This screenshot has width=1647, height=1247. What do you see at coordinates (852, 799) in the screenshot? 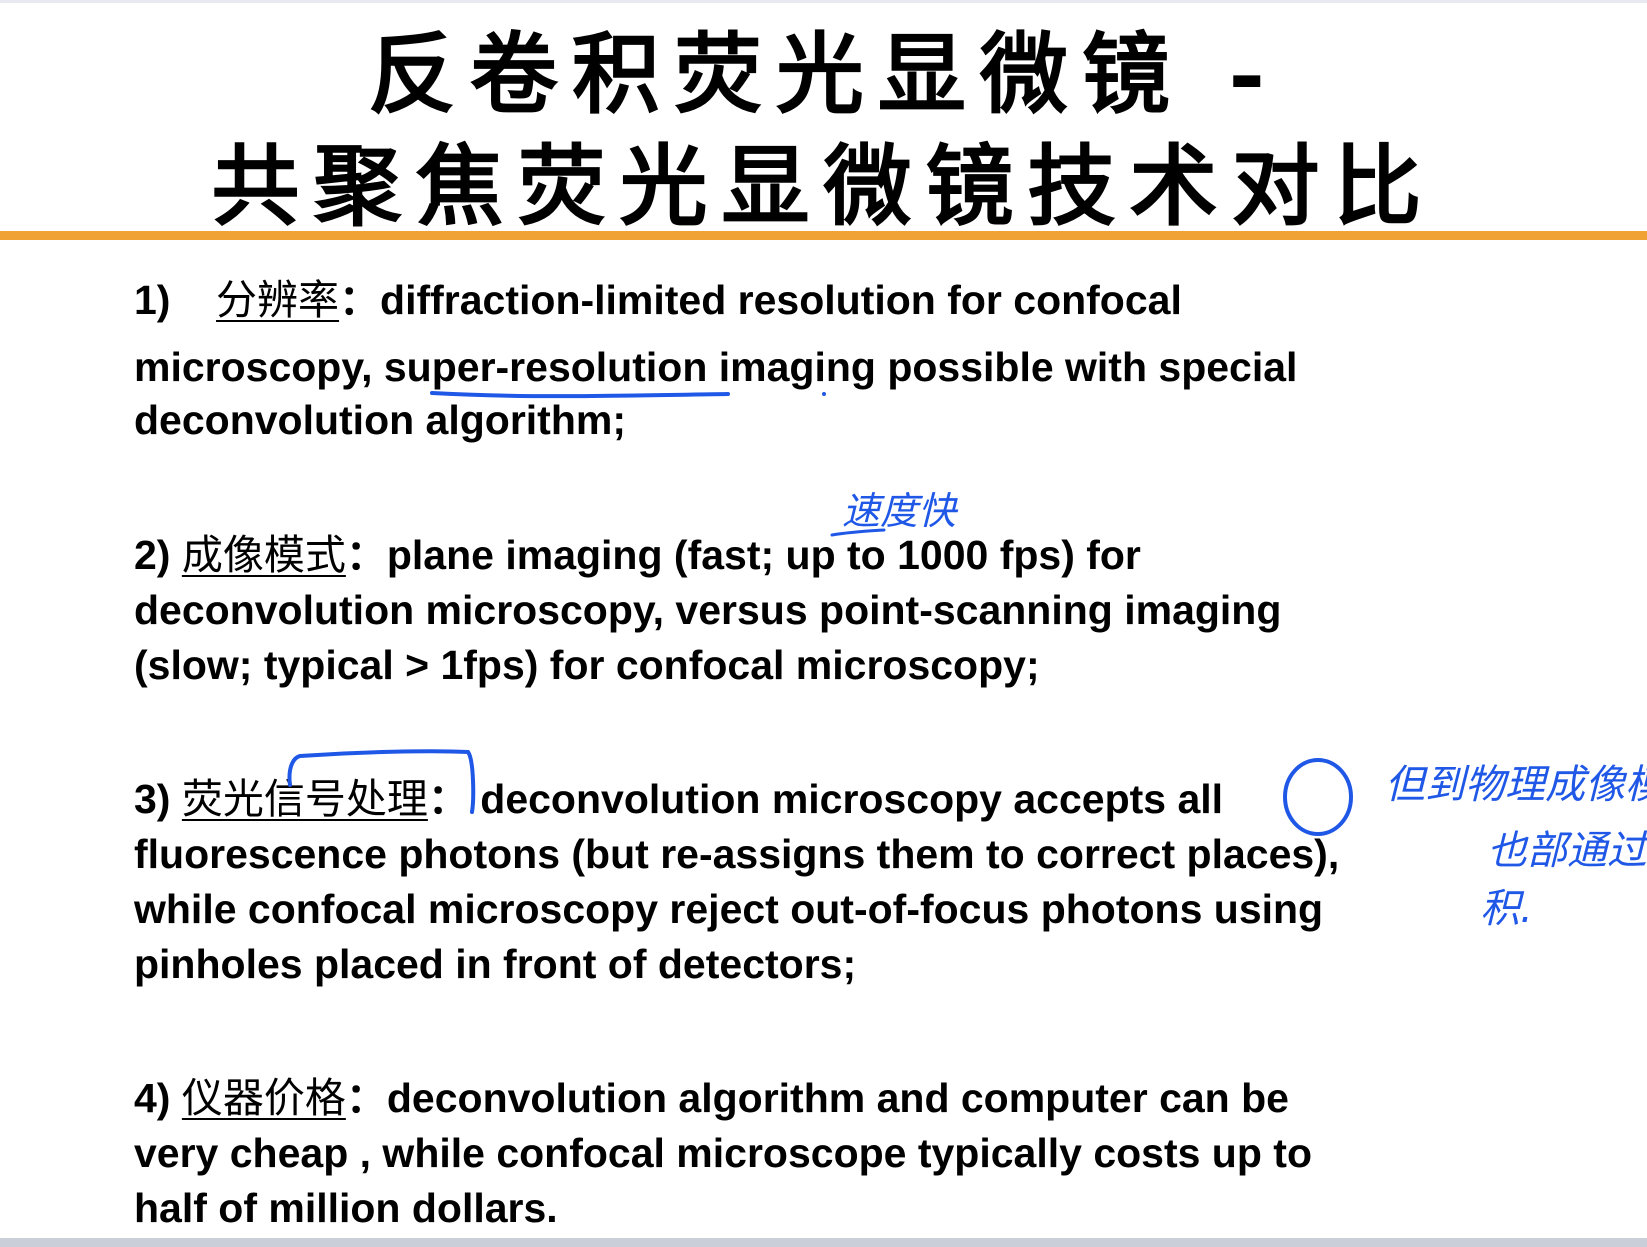
I see `point-text: deconvolution microscopy accepts all` at bounding box center [852, 799].